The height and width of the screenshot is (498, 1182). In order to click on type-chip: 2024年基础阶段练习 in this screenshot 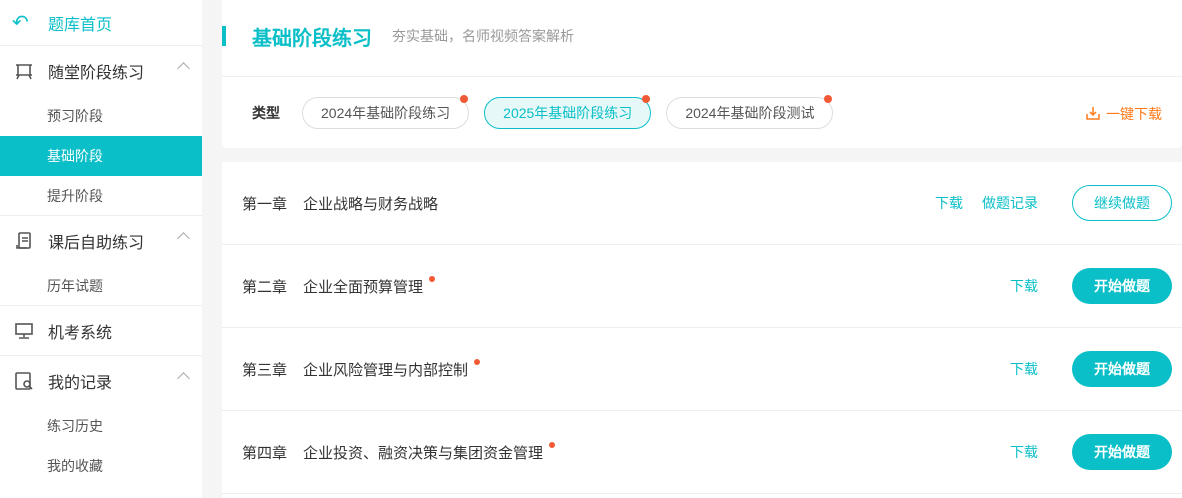, I will do `click(386, 112)`.